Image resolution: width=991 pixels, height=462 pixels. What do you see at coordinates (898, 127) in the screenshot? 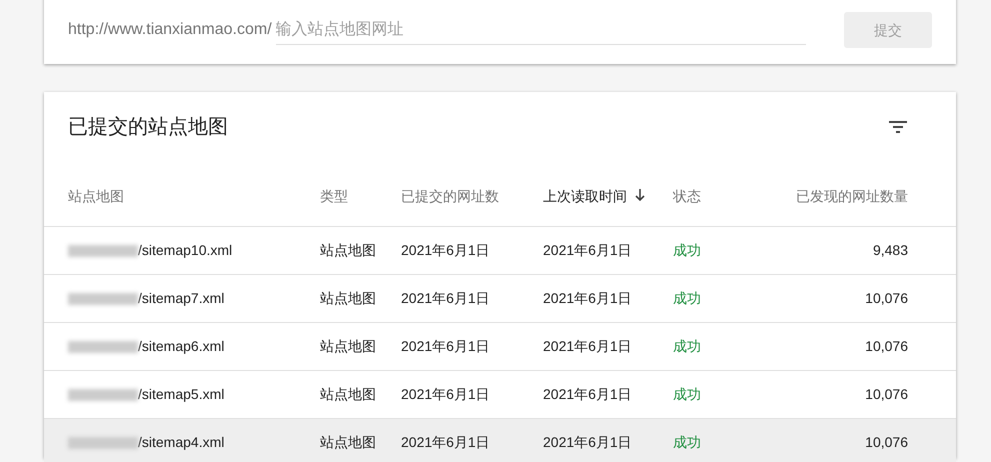
I see `filter-icon` at bounding box center [898, 127].